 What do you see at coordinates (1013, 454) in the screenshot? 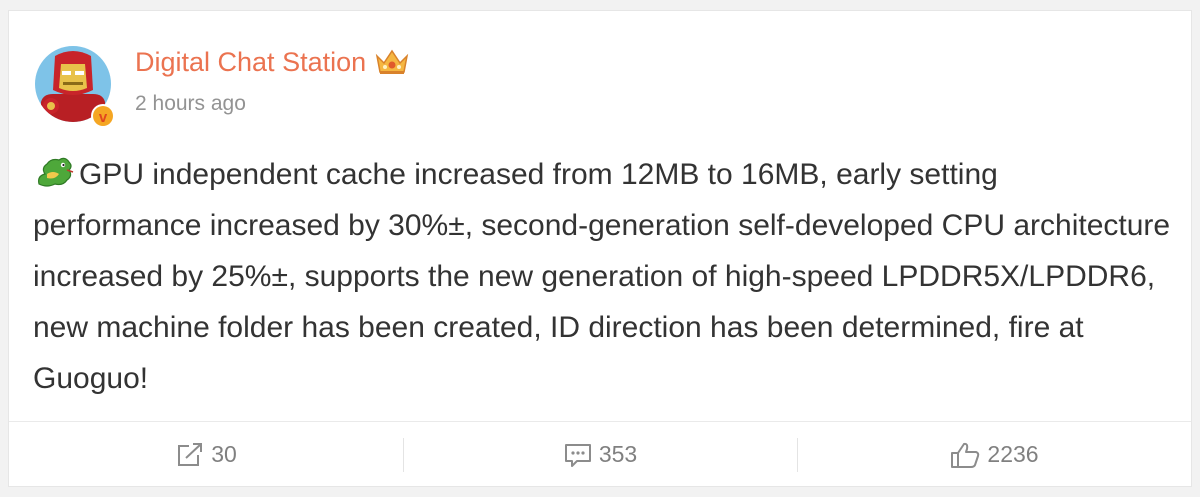
I see `like-count: 2236` at bounding box center [1013, 454].